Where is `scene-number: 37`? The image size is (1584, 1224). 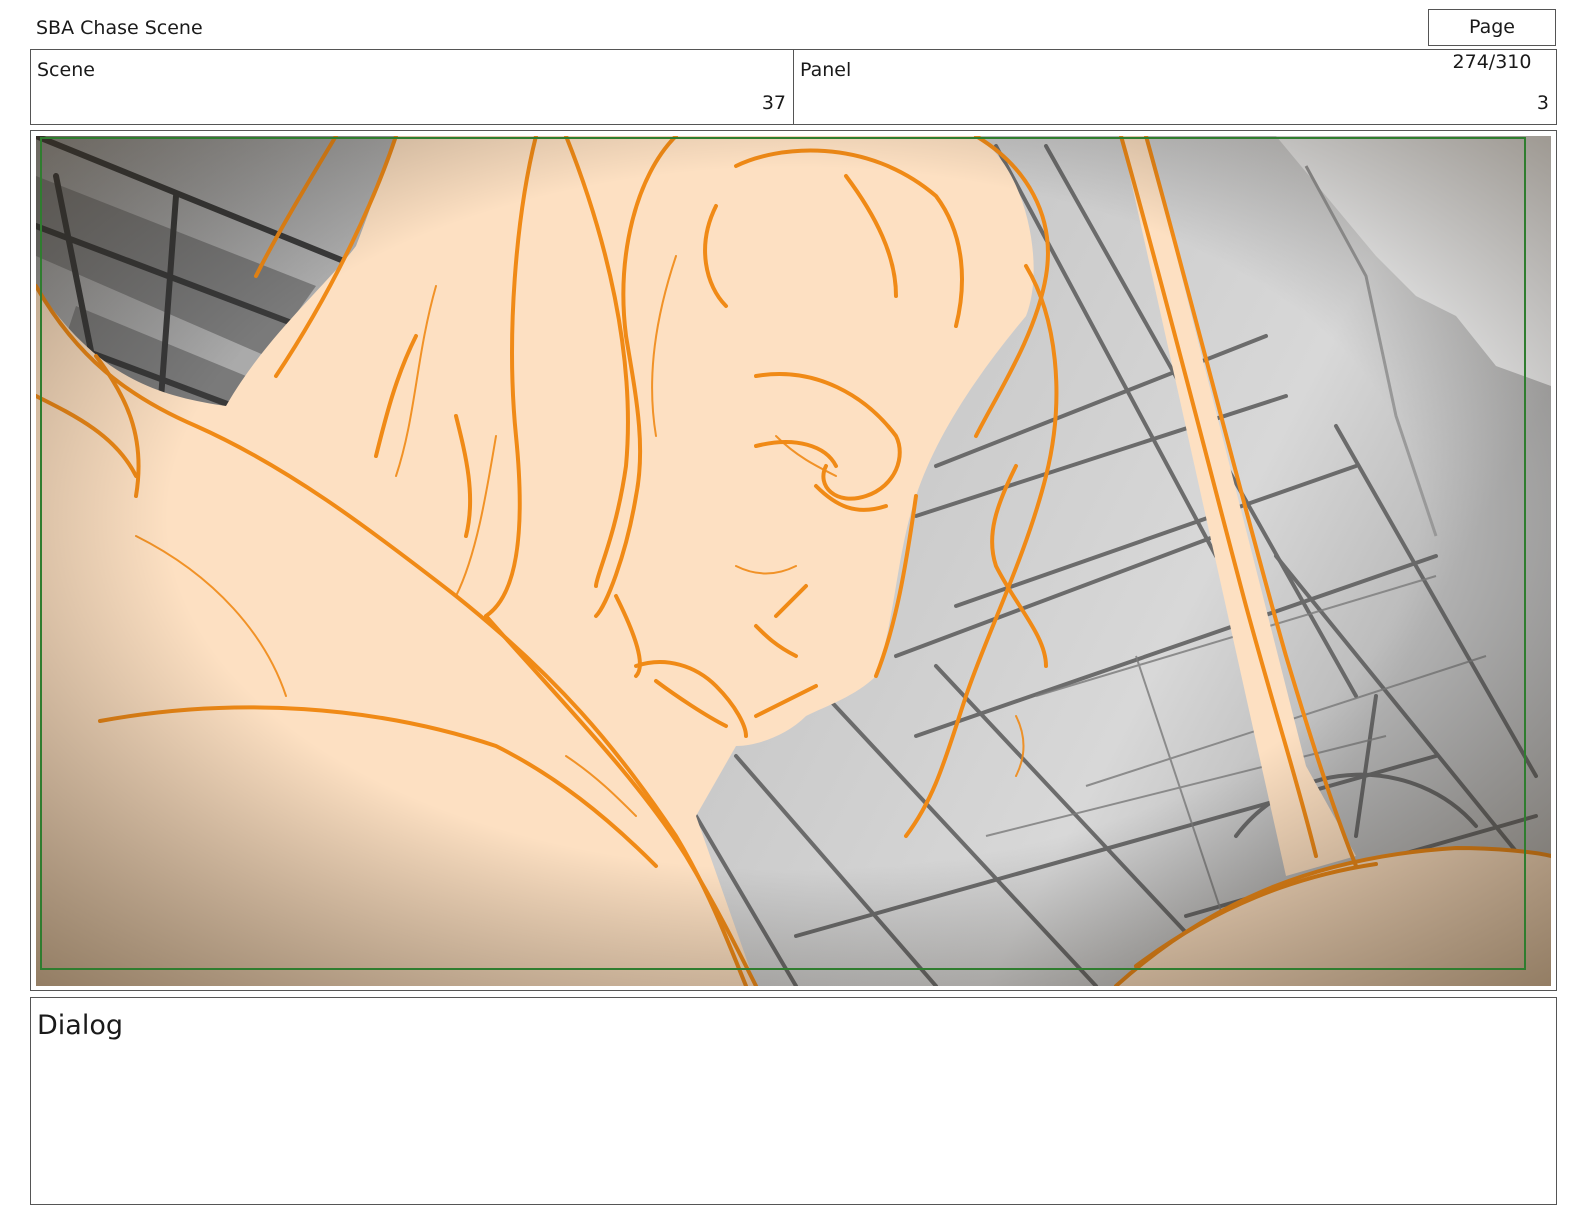 scene-number: 37 is located at coordinates (773, 103).